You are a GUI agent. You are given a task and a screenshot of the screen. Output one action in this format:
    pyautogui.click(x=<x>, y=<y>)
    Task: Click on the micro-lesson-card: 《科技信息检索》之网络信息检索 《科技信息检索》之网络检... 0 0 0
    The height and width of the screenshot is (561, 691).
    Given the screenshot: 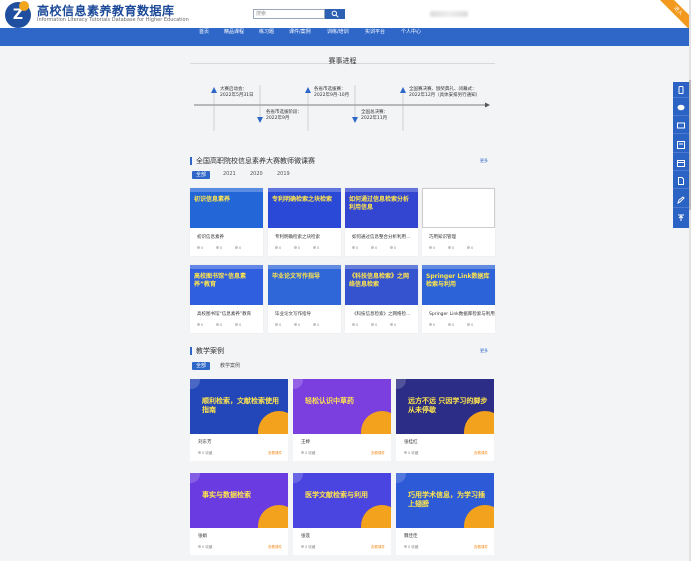 What is the action you would take?
    pyautogui.click(x=381, y=299)
    